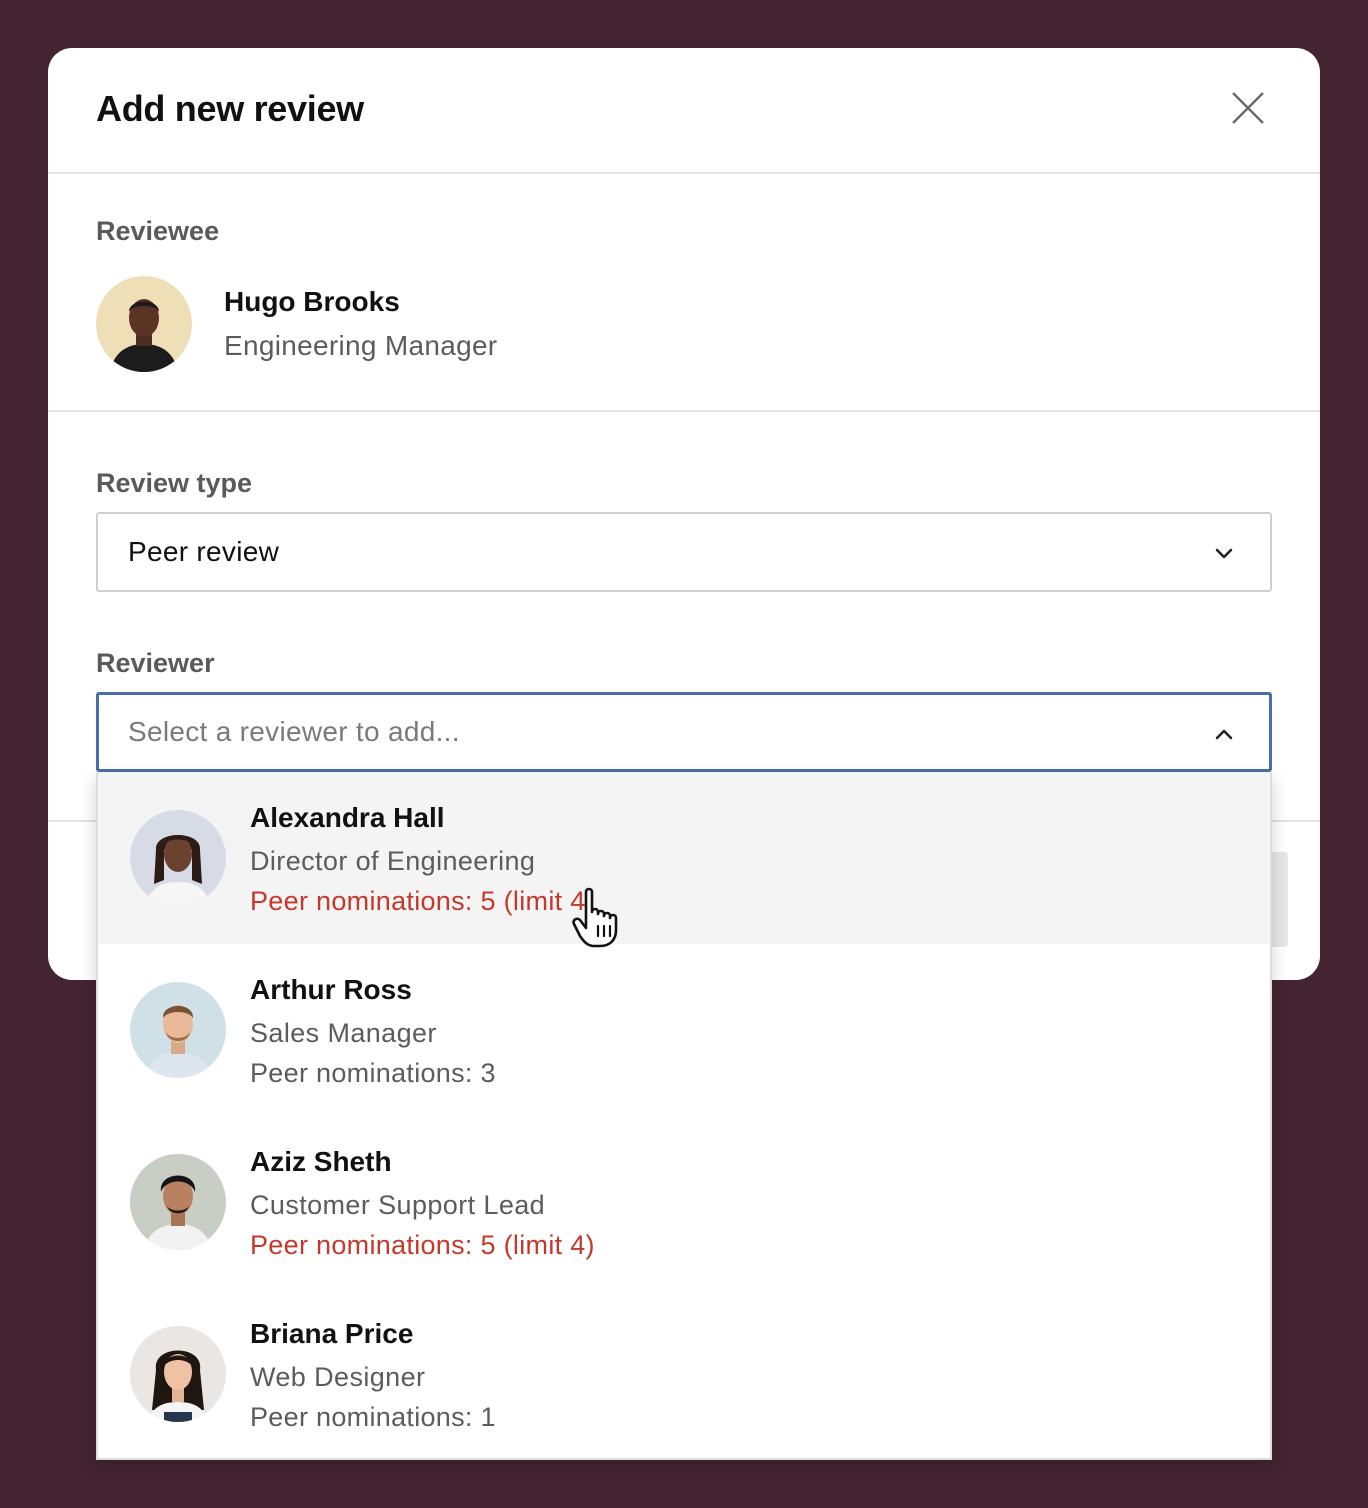  What do you see at coordinates (1224, 553) in the screenshot?
I see `chevron-down-icon` at bounding box center [1224, 553].